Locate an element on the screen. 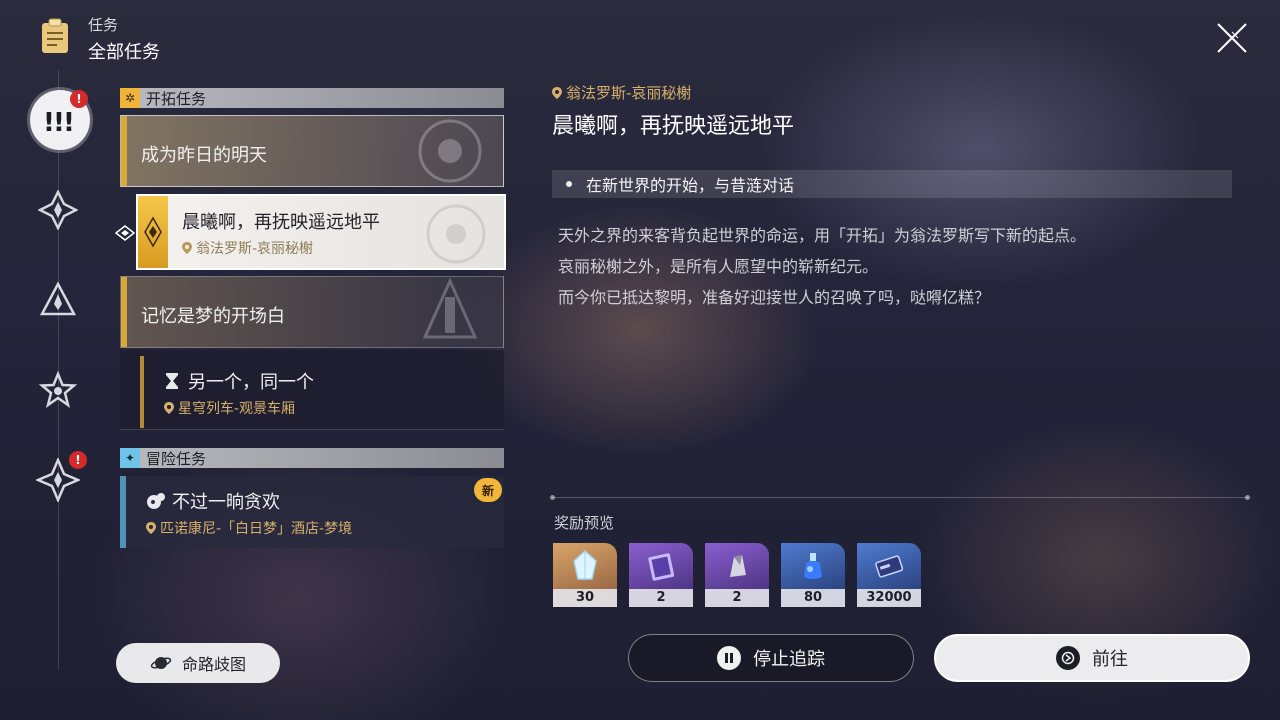  star-outline-icon is located at coordinates (58, 389).